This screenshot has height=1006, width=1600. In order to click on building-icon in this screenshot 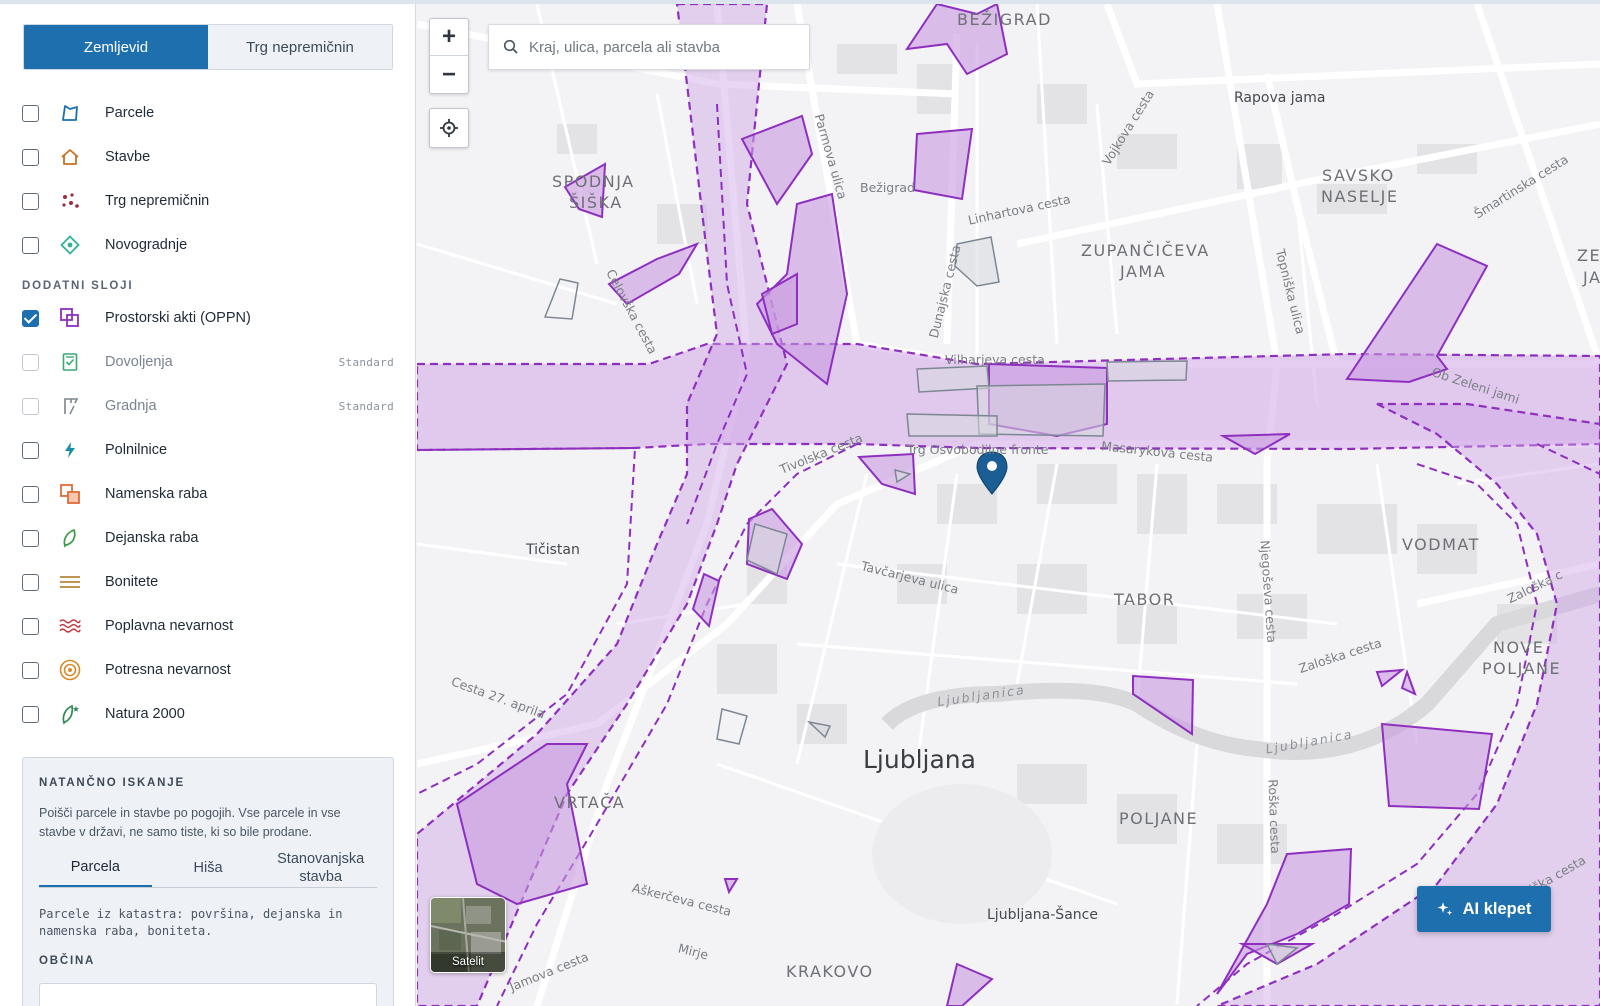, I will do `click(70, 157)`.